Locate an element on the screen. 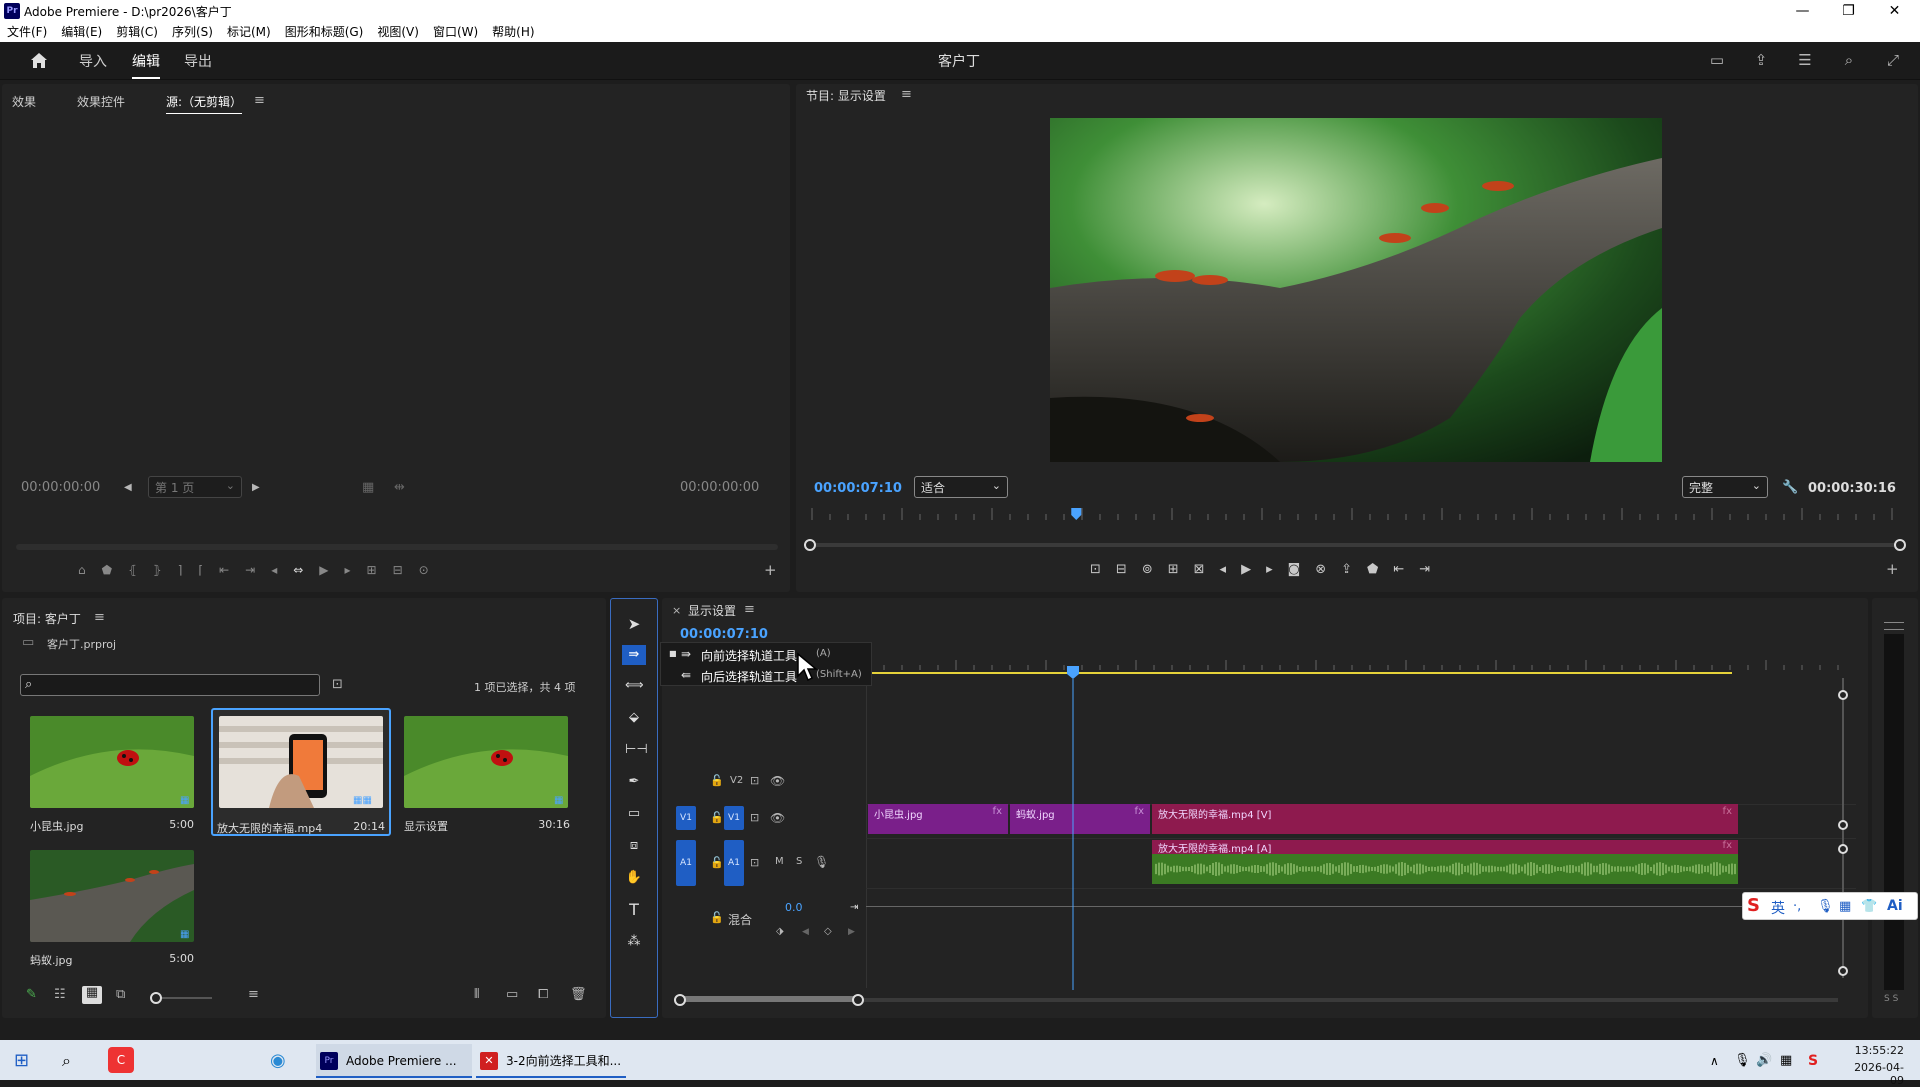  razor-tool-icon: ⬙ is located at coordinates (634, 718).